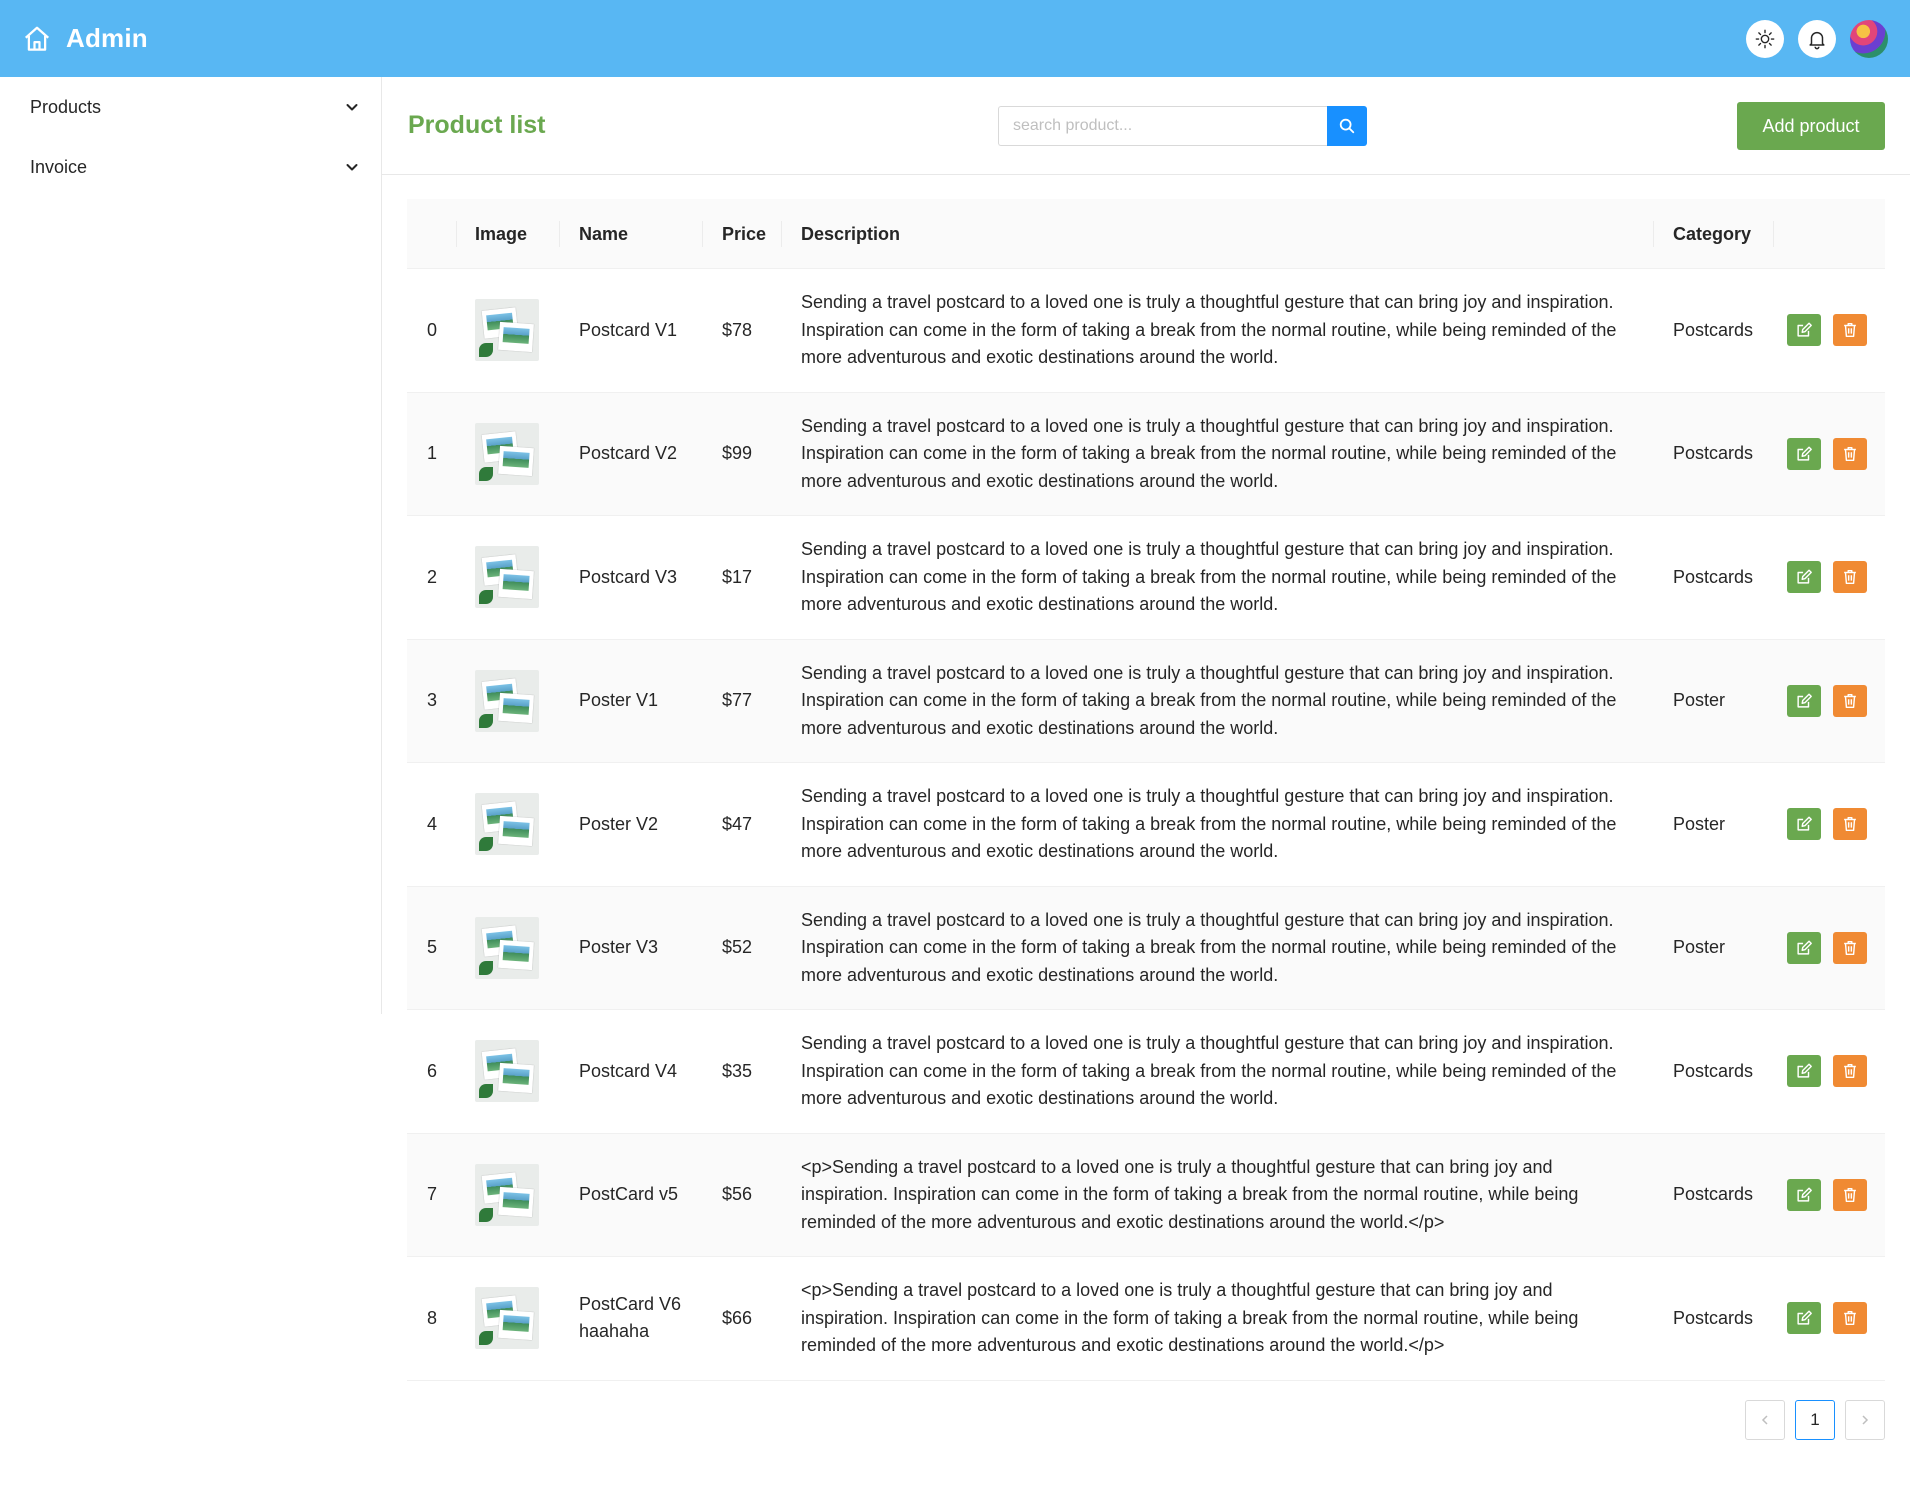 The image size is (1910, 1485). Describe the element at coordinates (352, 167) in the screenshot. I see `chevron-down-icon` at that location.